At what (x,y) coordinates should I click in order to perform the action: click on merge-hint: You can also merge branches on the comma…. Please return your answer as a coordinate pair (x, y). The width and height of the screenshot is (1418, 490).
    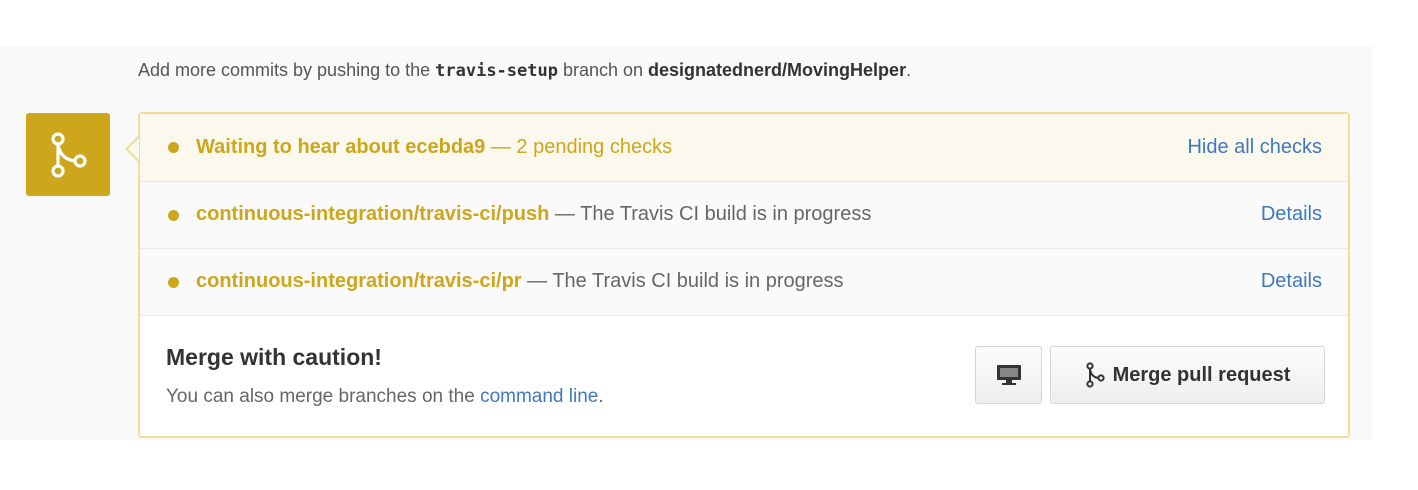
    Looking at the image, I should click on (385, 397).